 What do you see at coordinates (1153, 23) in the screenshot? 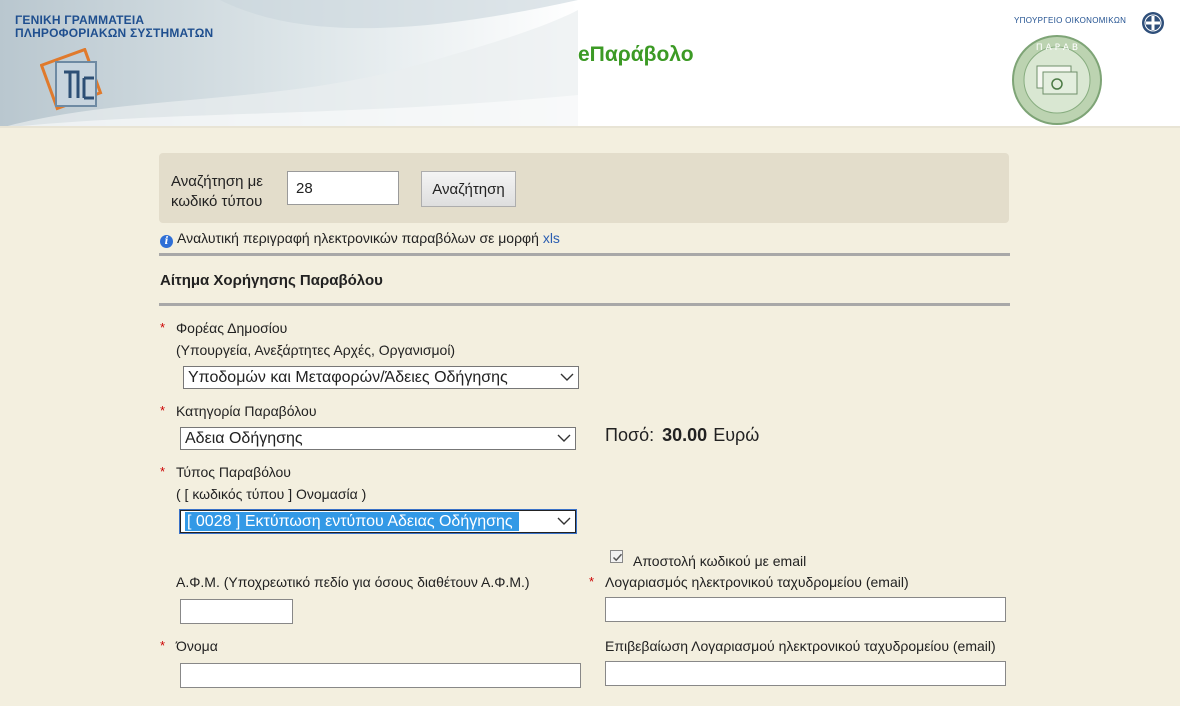
I see `greek-emblem-icon` at bounding box center [1153, 23].